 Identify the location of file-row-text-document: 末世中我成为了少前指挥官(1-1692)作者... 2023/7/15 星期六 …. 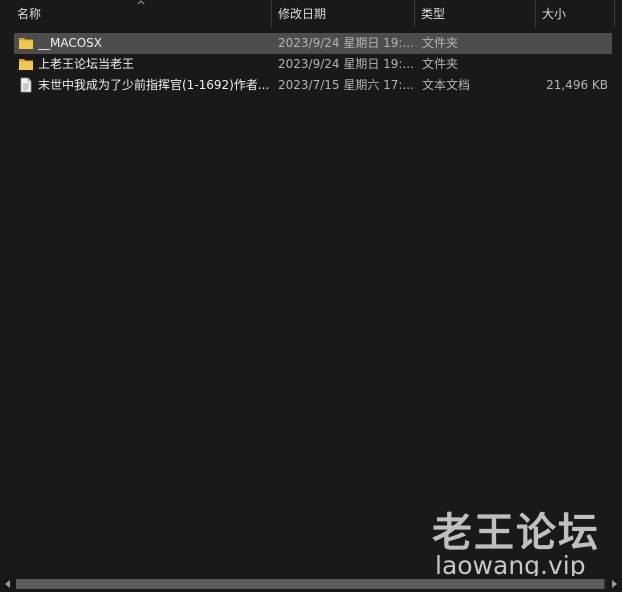
(313, 85).